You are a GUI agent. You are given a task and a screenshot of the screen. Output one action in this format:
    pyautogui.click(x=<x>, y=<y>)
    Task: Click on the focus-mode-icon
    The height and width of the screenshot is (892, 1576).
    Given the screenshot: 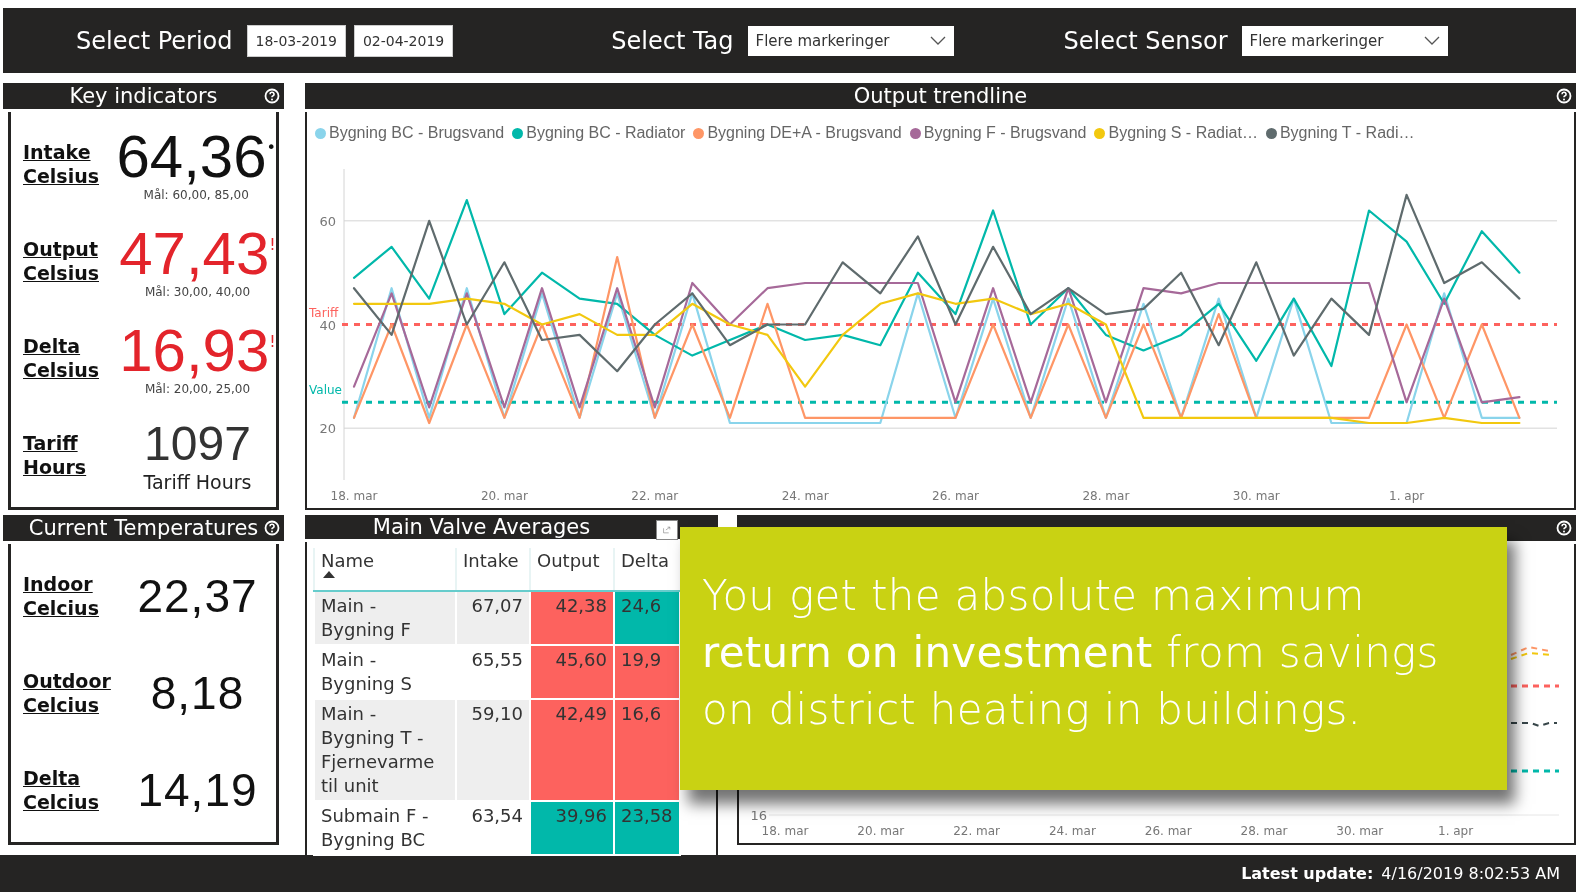 What is the action you would take?
    pyautogui.click(x=667, y=530)
    